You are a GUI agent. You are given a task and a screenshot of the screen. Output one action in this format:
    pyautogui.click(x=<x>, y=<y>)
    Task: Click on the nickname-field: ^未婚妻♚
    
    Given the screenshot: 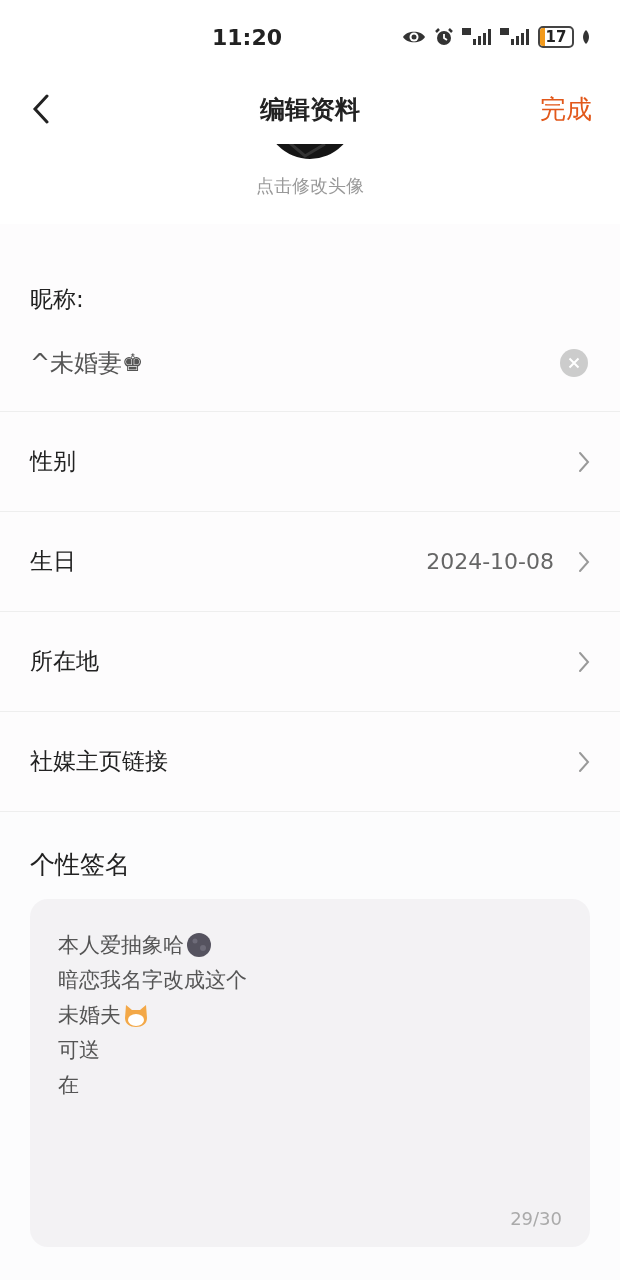 What is the action you would take?
    pyautogui.click(x=230, y=363)
    